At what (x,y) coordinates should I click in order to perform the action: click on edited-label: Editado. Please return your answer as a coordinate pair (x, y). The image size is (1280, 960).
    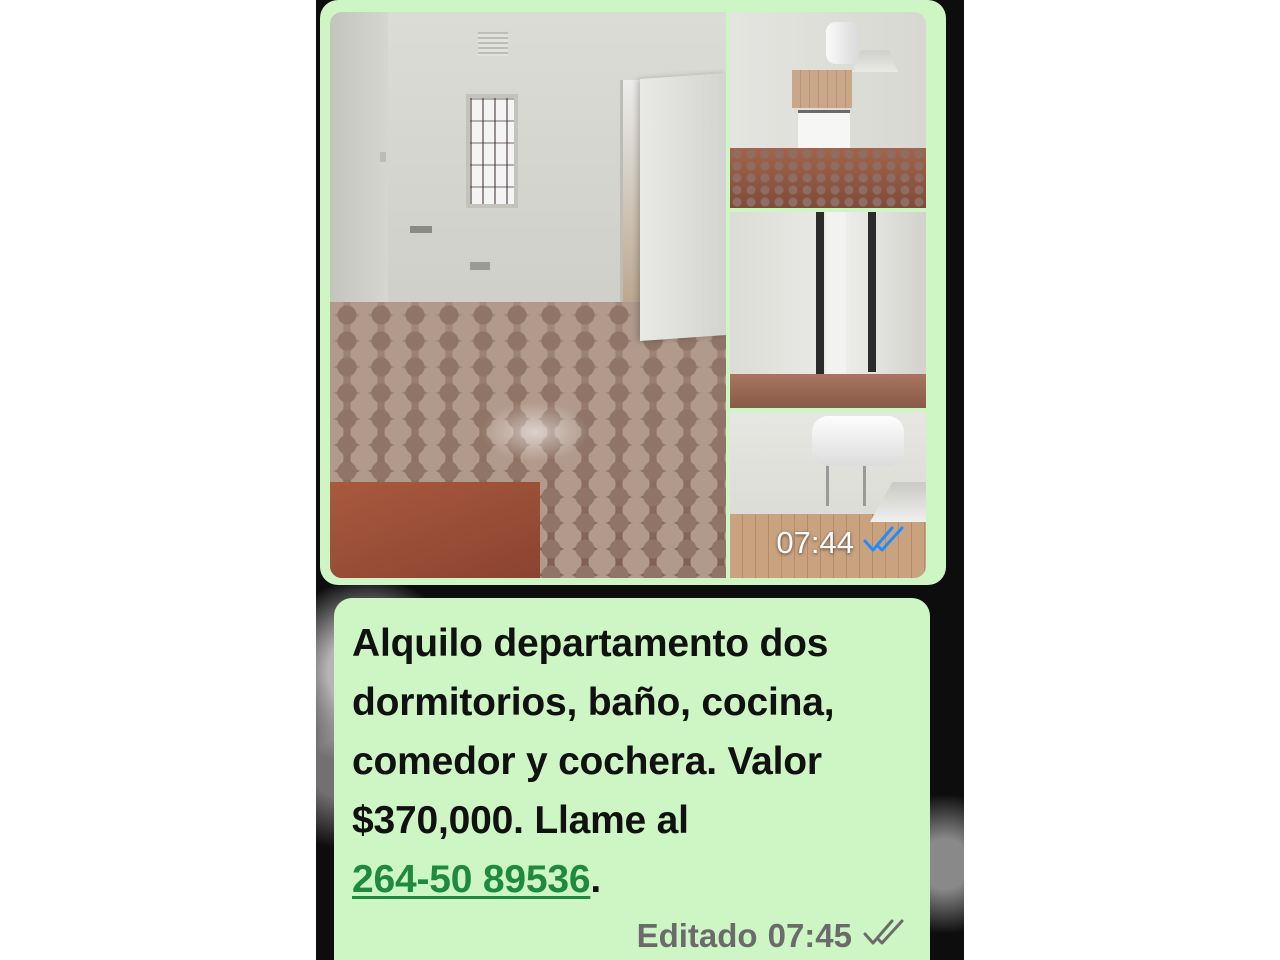
    Looking at the image, I should click on (697, 935).